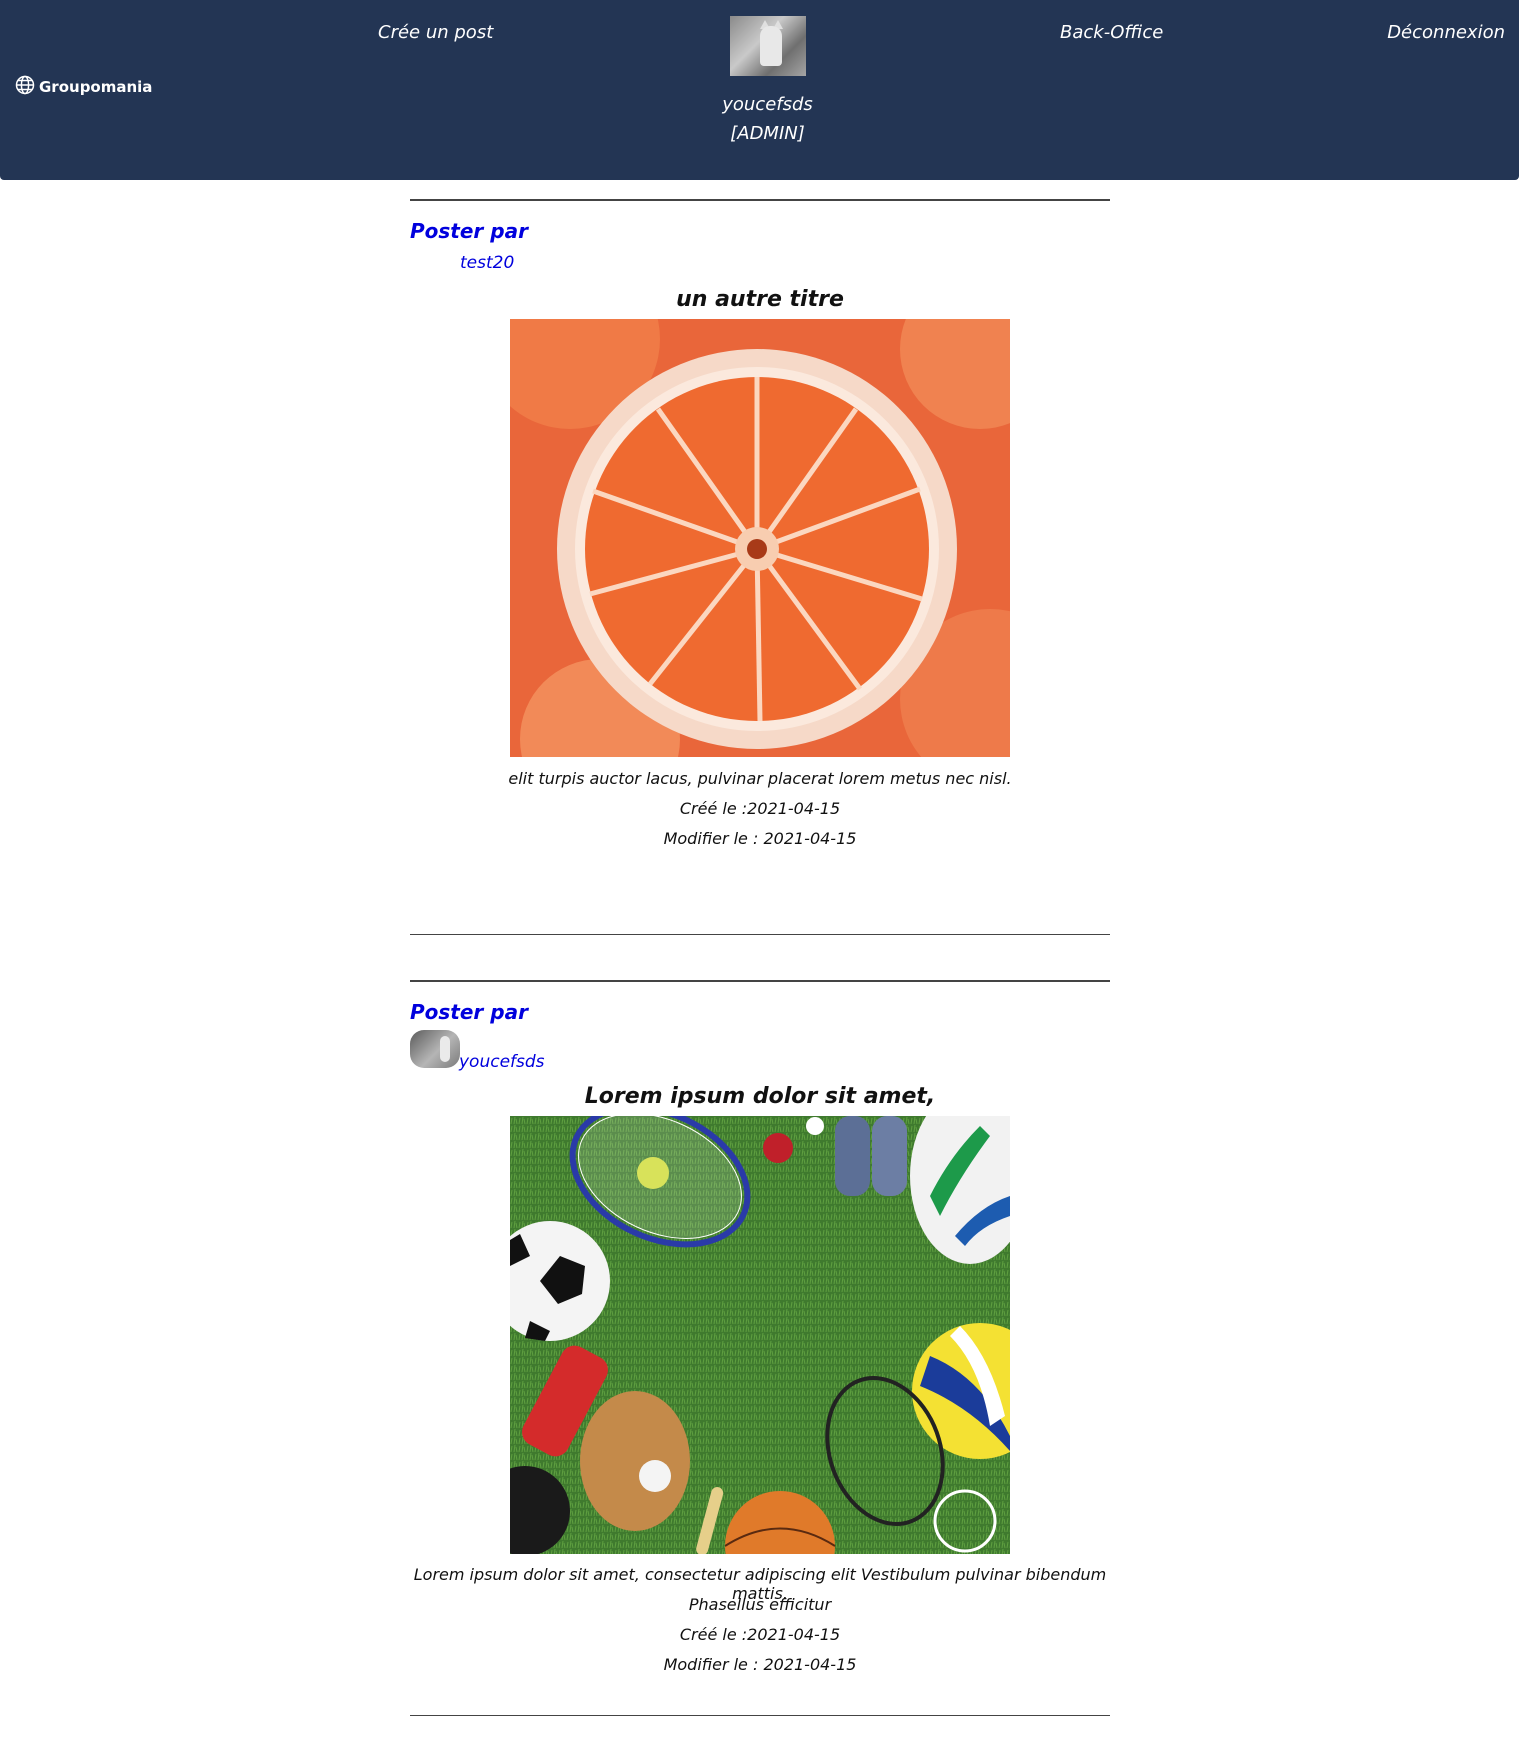 The width and height of the screenshot is (1519, 1760). I want to click on username: youcefsds, so click(767, 104).